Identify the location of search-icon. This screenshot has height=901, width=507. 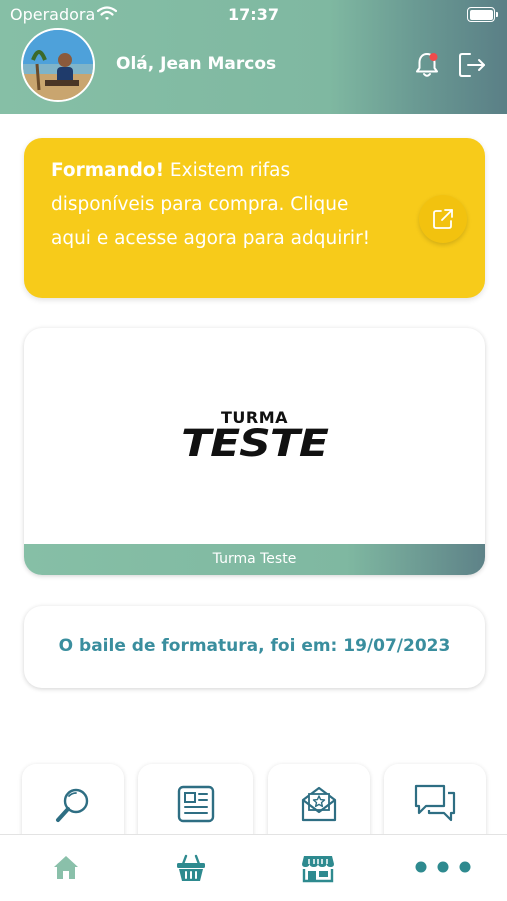
(72, 805).